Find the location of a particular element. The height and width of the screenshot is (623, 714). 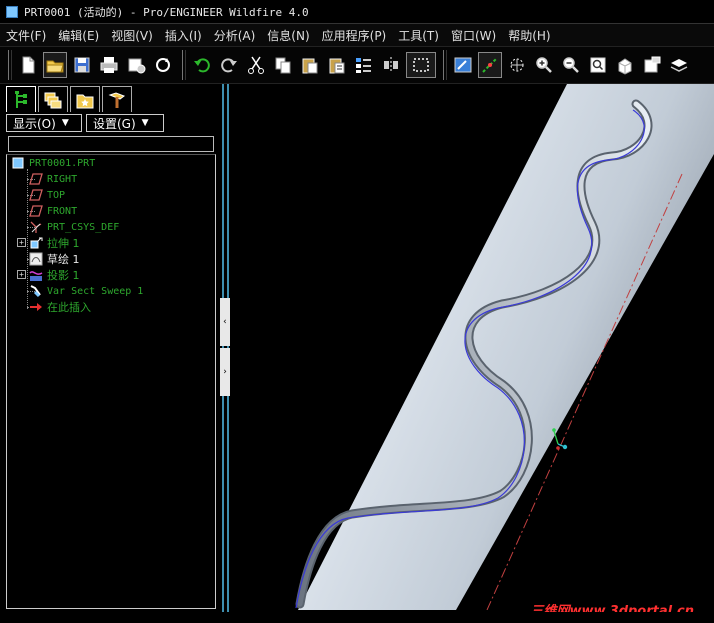

tree-item-var-sweep: Var Sect Sweep 1 is located at coordinates (86, 291).